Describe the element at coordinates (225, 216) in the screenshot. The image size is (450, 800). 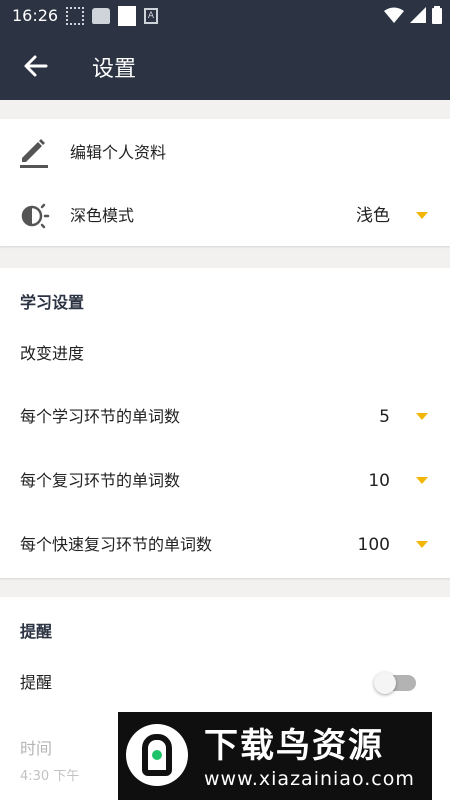
I see `dark-mode-row: 深色模式 浅色` at that location.